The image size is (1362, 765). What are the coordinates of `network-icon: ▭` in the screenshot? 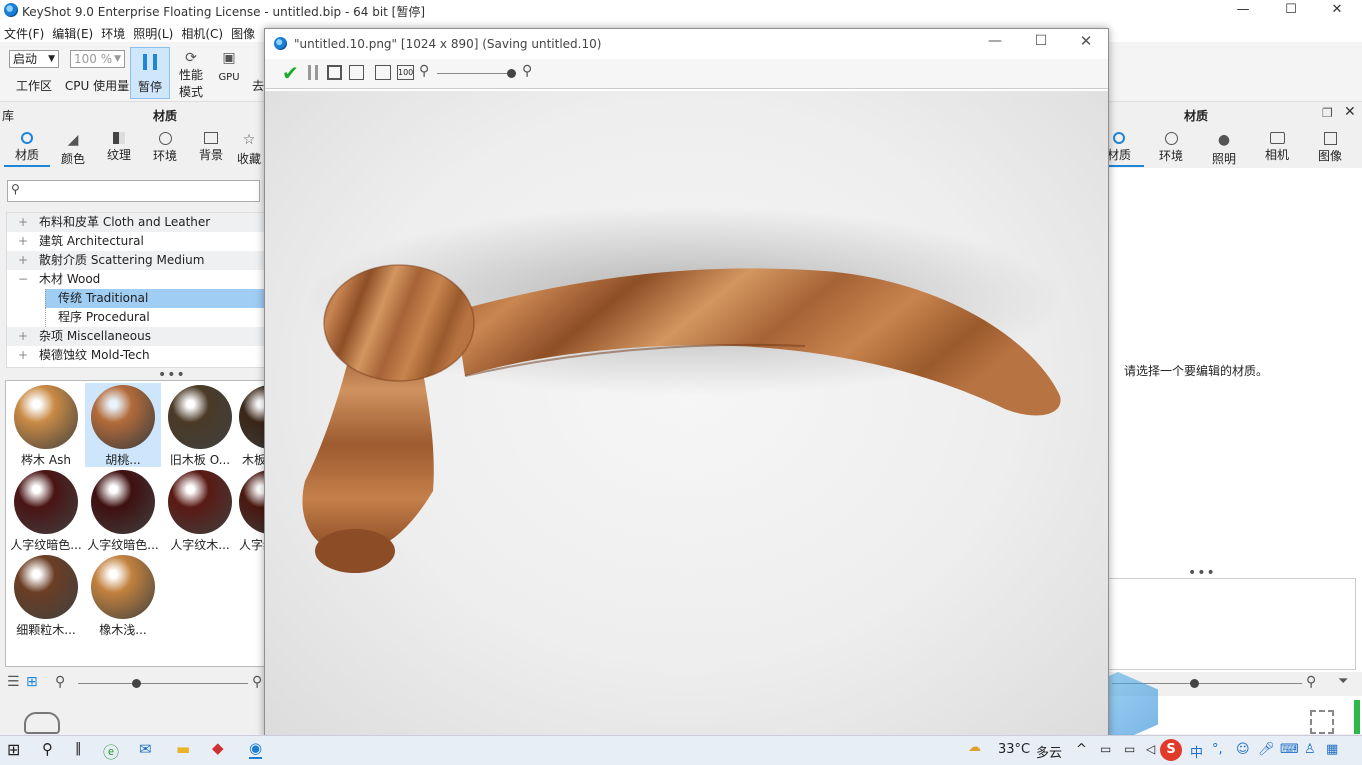 It's located at (1105, 749).